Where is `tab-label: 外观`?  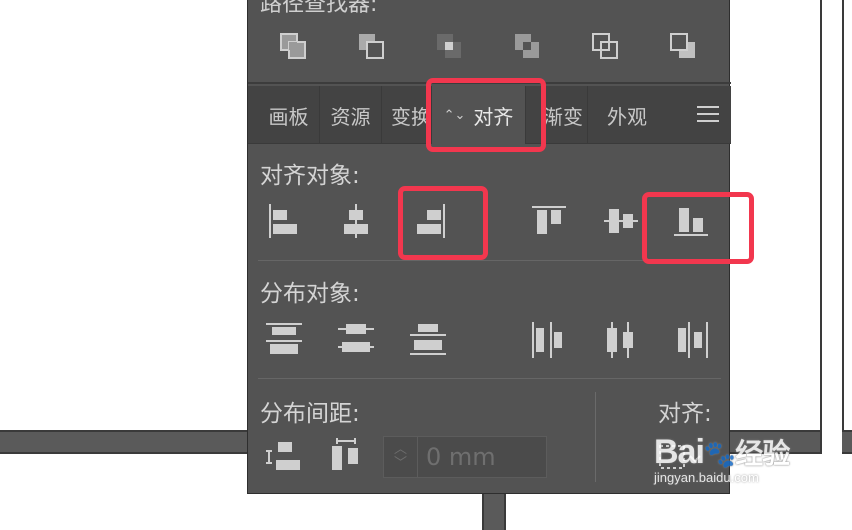 tab-label: 外观 is located at coordinates (627, 116).